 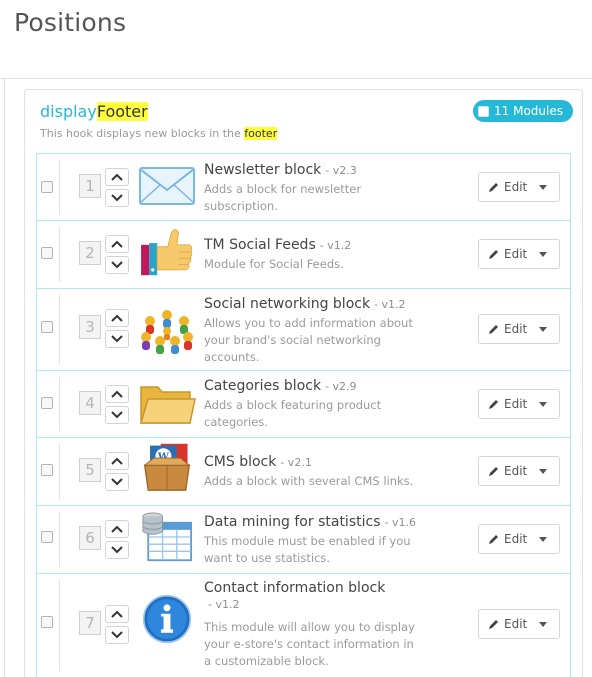 I want to click on module-name: Categories block, so click(x=263, y=386).